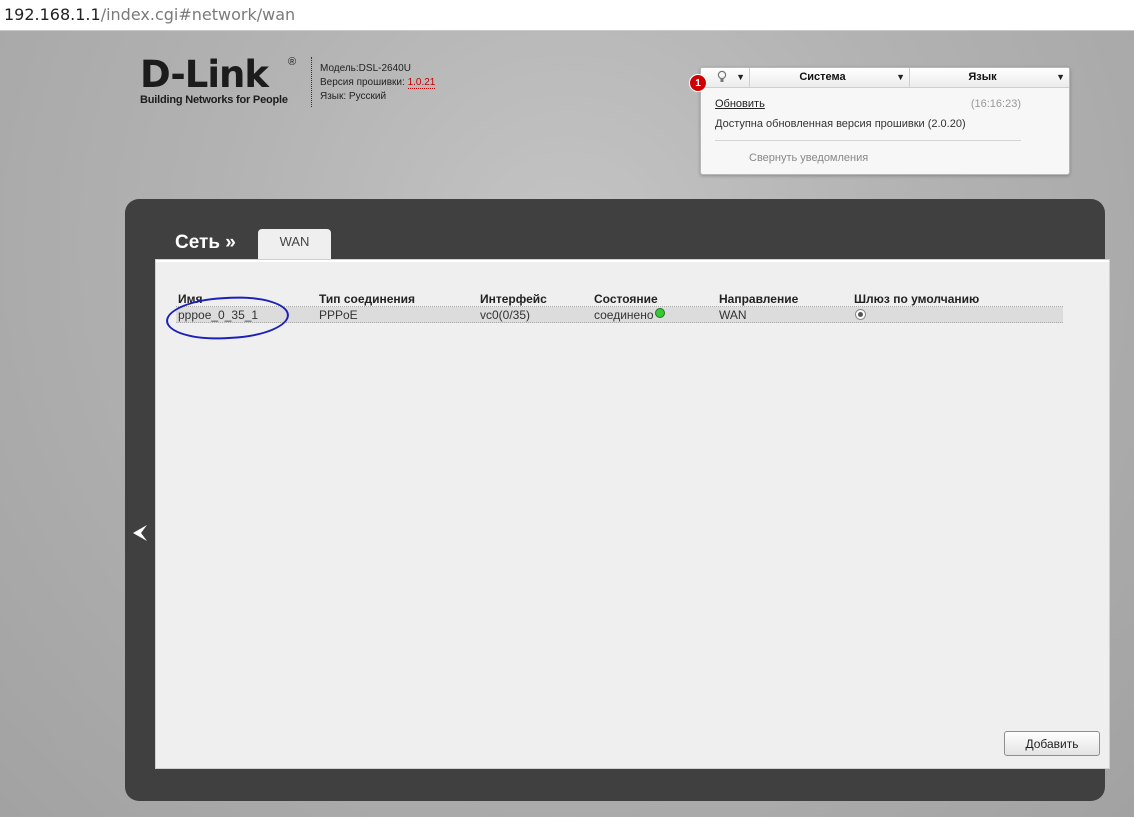 Image resolution: width=1134 pixels, height=817 pixels. I want to click on notifications-menu-button: ▼, so click(725, 78).